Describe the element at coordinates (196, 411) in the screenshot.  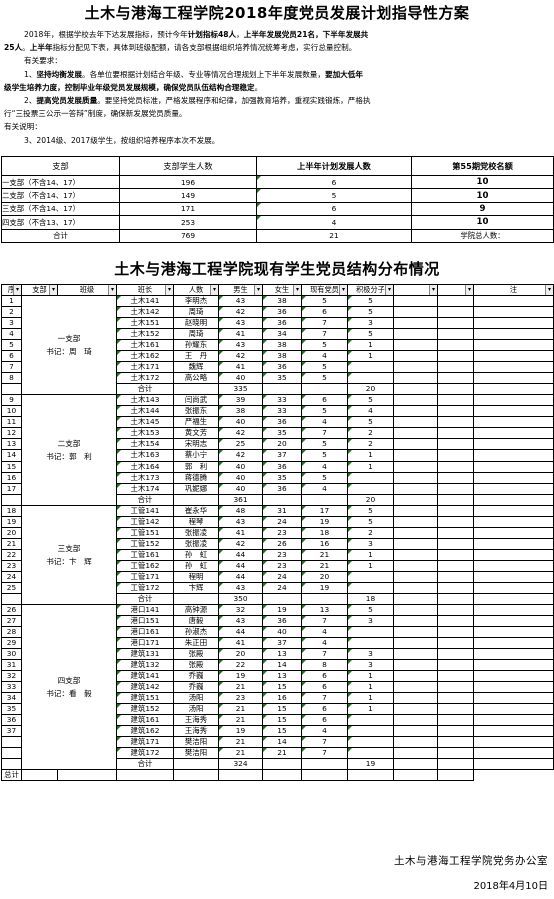
I see `leader-cell: 张振东` at that location.